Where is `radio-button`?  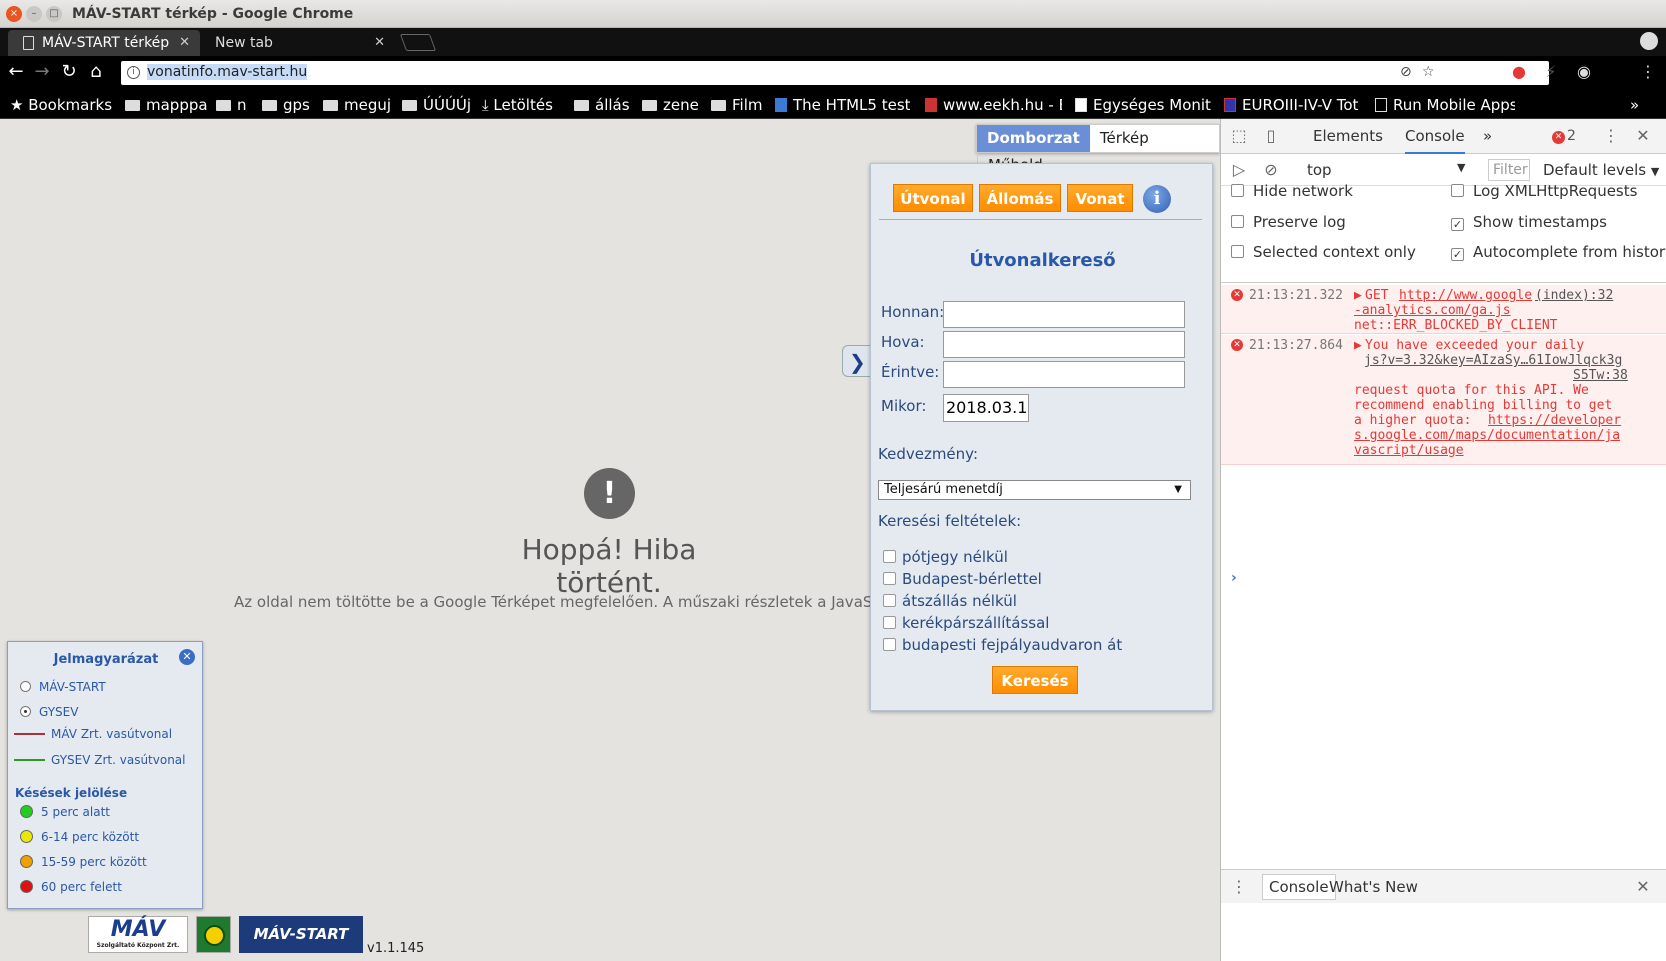 radio-button is located at coordinates (25, 711).